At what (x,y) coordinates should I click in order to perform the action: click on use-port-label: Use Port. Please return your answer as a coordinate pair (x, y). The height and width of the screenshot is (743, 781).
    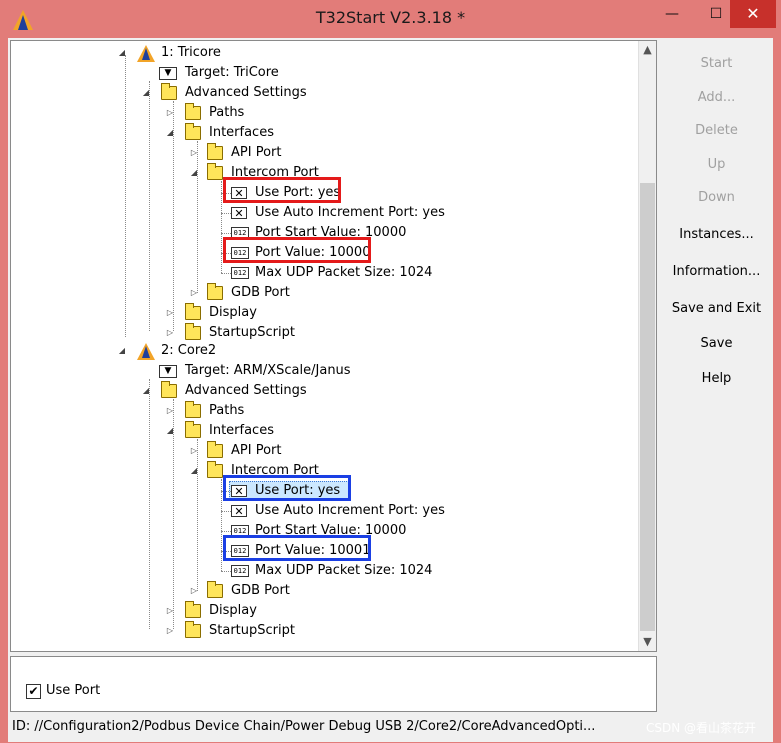
    Looking at the image, I should click on (73, 690).